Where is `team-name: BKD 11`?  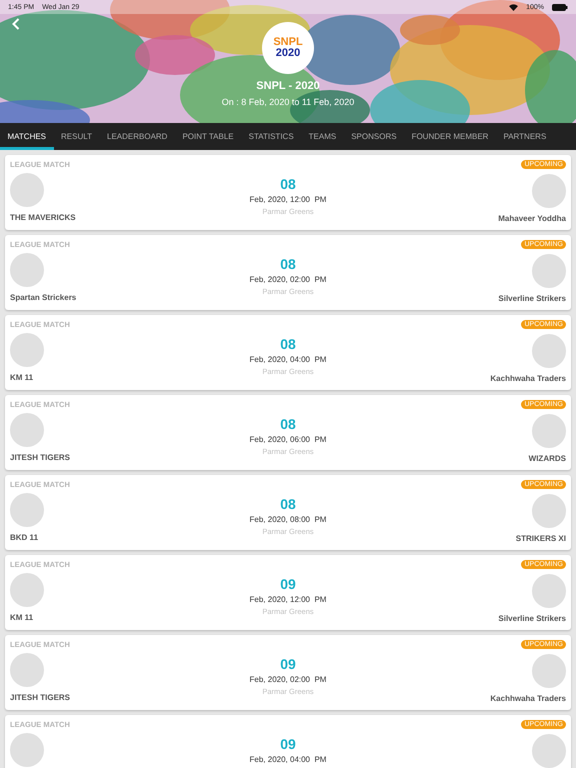 team-name: BKD 11 is located at coordinates (24, 537).